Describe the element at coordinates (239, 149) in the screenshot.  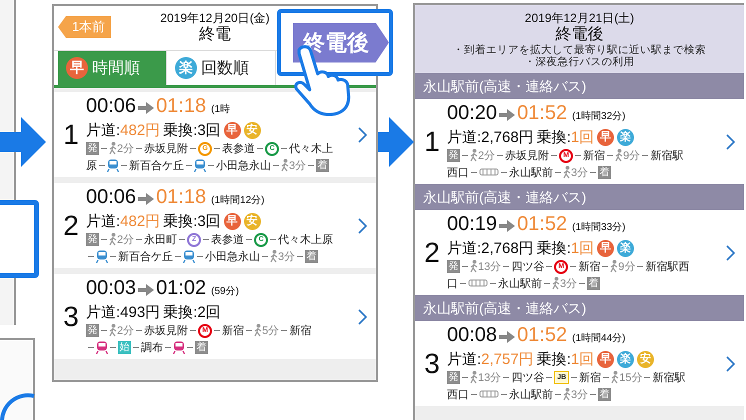
I see `station-name: 表参道` at that location.